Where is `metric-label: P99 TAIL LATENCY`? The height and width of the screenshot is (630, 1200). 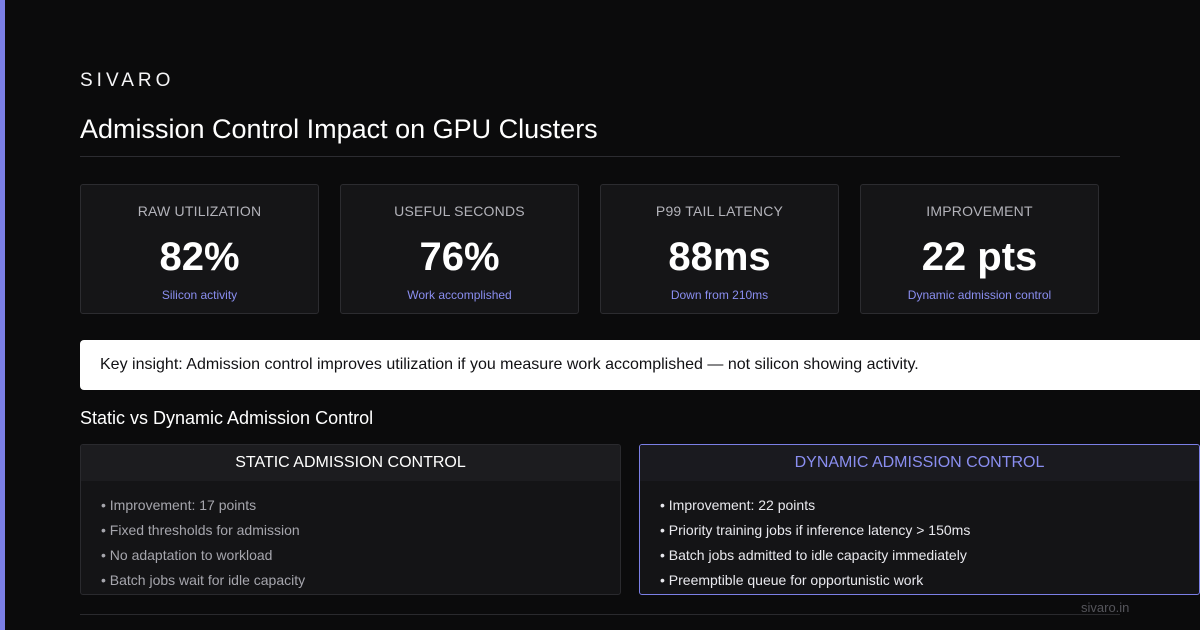
metric-label: P99 TAIL LATENCY is located at coordinates (719, 211).